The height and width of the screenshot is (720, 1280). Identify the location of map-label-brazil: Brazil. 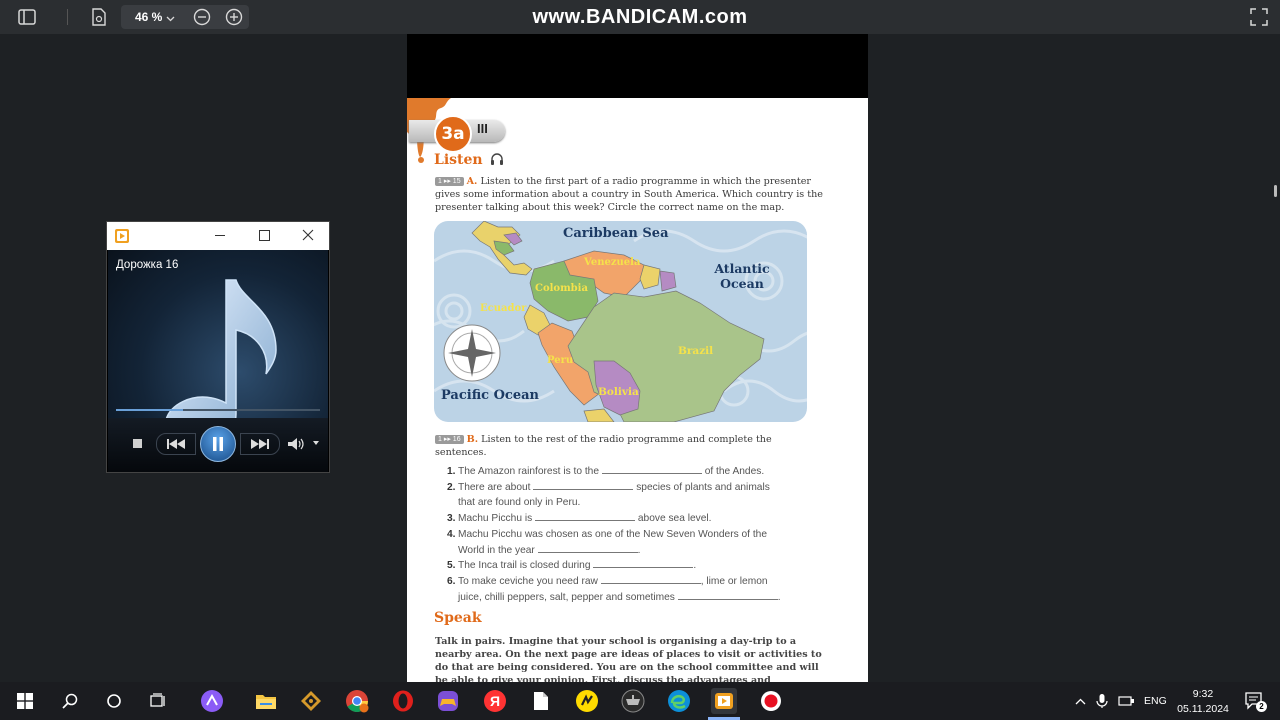
(696, 351).